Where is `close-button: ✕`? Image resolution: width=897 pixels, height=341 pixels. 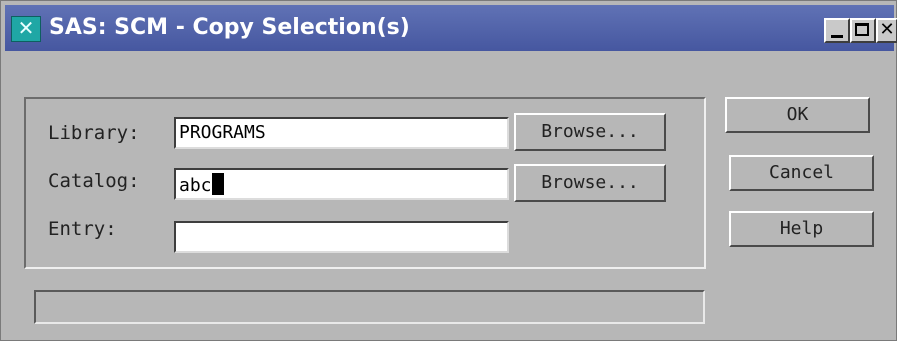
close-button: ✕ is located at coordinates (886, 30).